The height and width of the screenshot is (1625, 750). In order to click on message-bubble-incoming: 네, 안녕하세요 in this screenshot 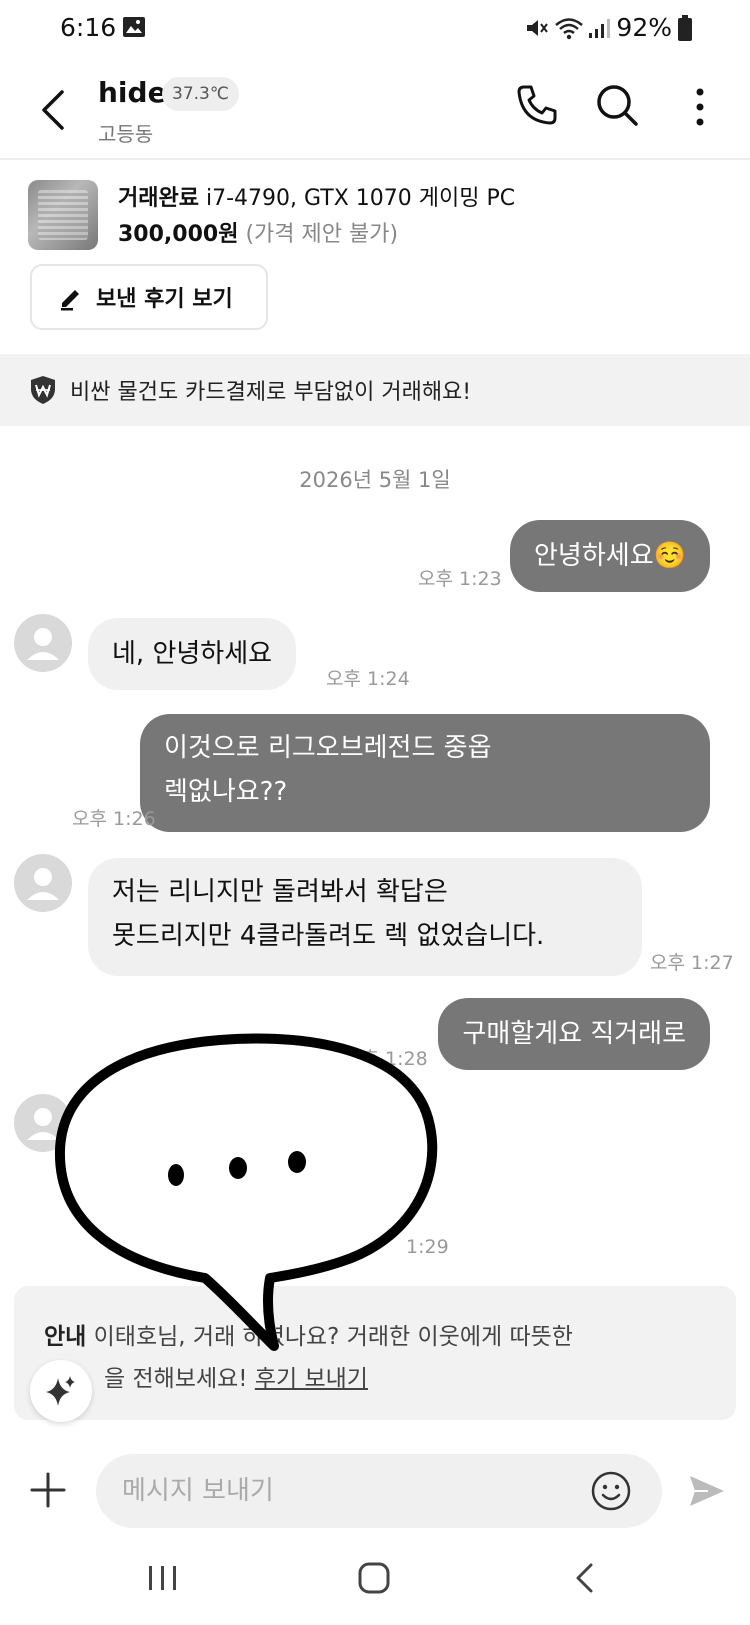, I will do `click(192, 654)`.